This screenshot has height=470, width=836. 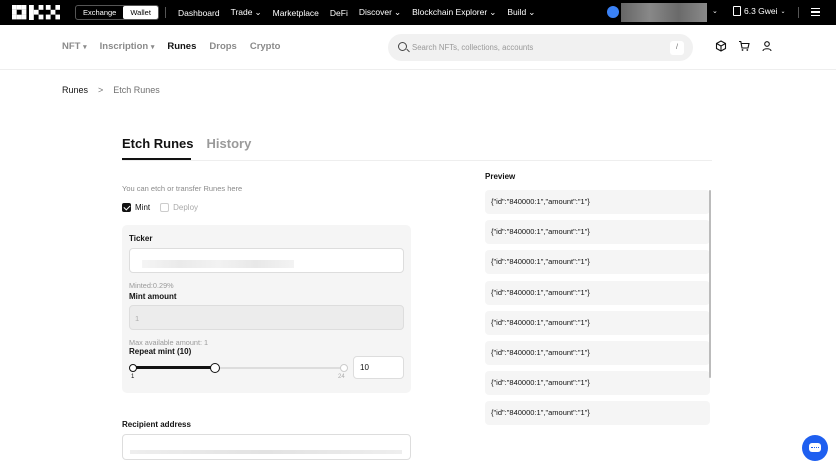 I want to click on tab-label: Inscription, so click(x=124, y=46).